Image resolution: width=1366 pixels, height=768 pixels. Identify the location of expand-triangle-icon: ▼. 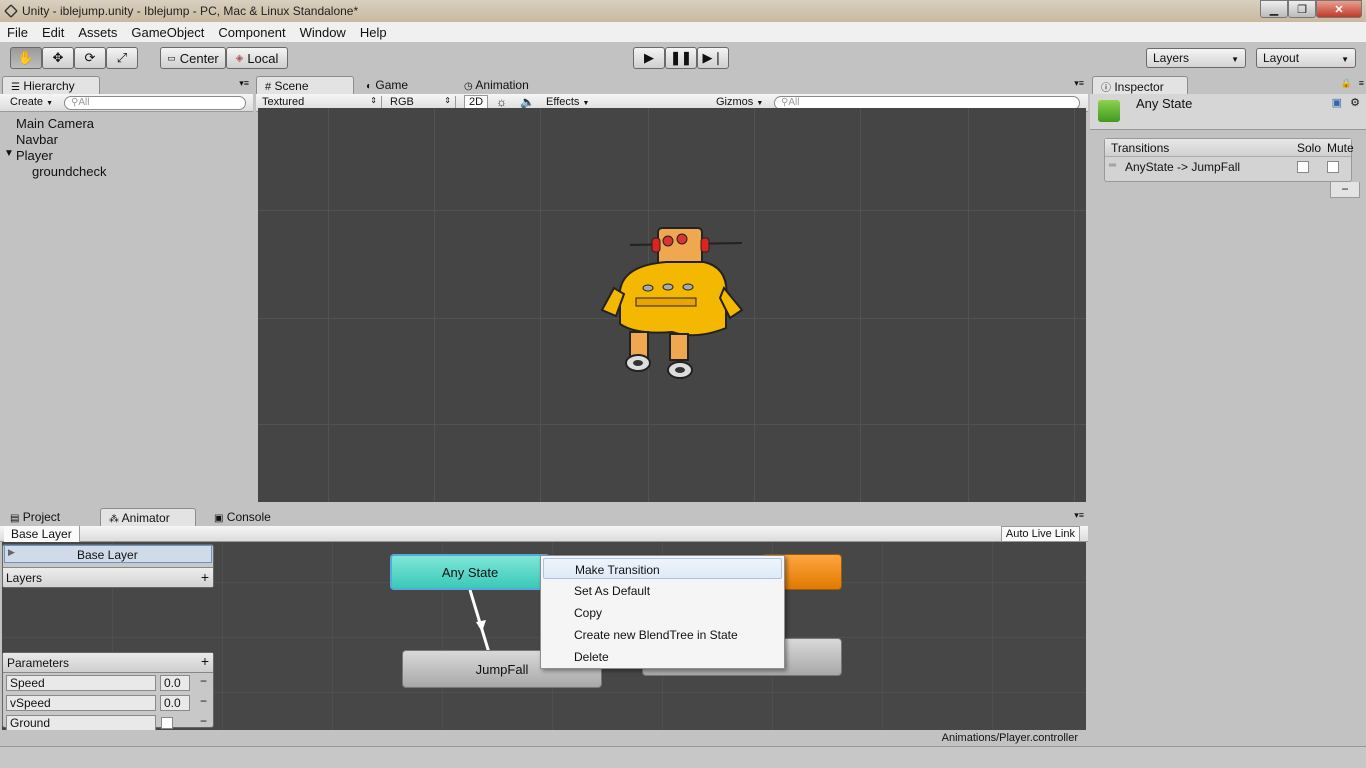
(9, 153).